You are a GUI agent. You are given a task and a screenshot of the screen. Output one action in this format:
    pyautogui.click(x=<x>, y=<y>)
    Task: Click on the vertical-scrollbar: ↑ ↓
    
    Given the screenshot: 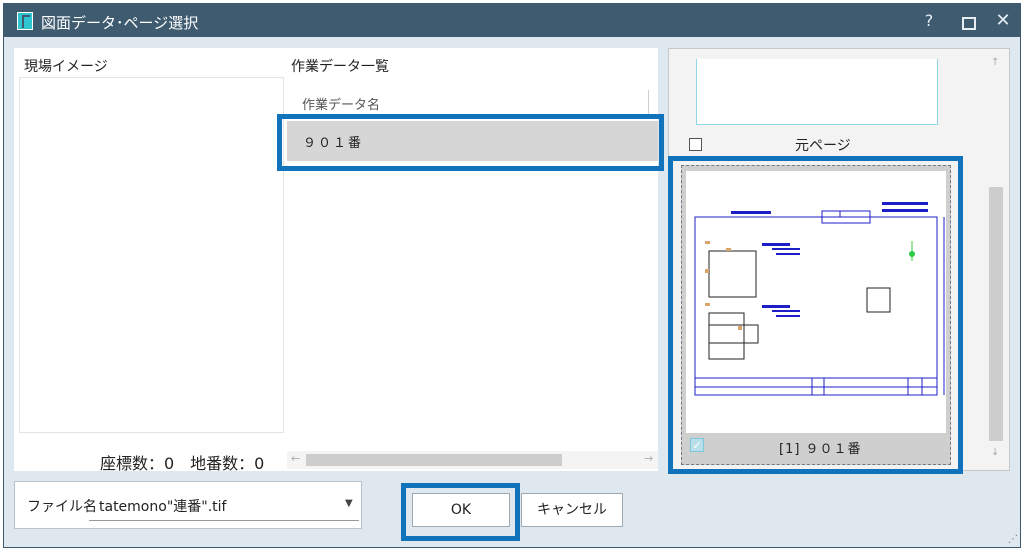 What is the action you would take?
    pyautogui.click(x=996, y=260)
    